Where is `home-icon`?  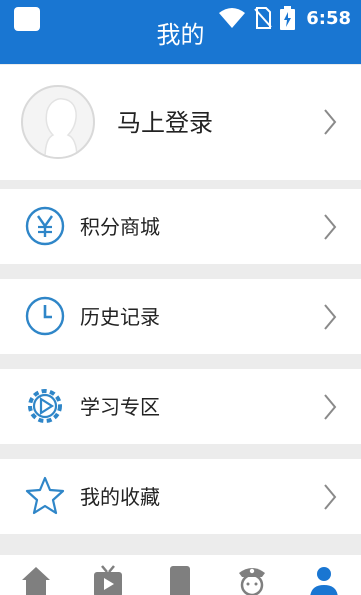 home-icon is located at coordinates (36, 579).